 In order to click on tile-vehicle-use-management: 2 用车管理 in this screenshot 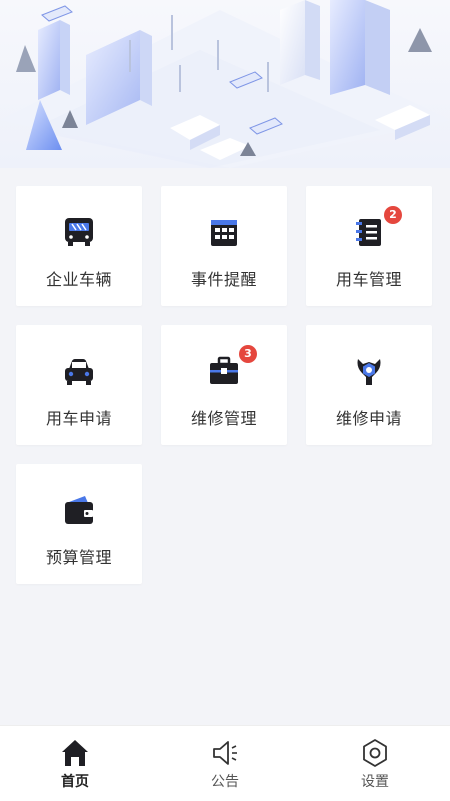, I will do `click(369, 246)`.